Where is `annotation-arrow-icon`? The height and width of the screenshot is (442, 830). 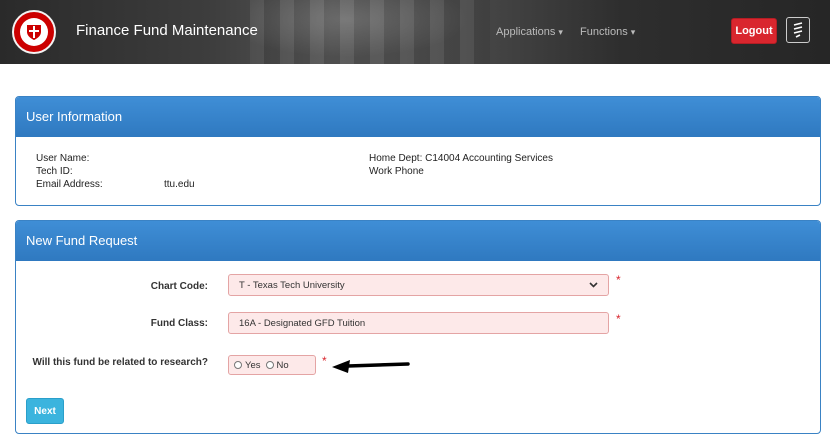
annotation-arrow-icon is located at coordinates (371, 366).